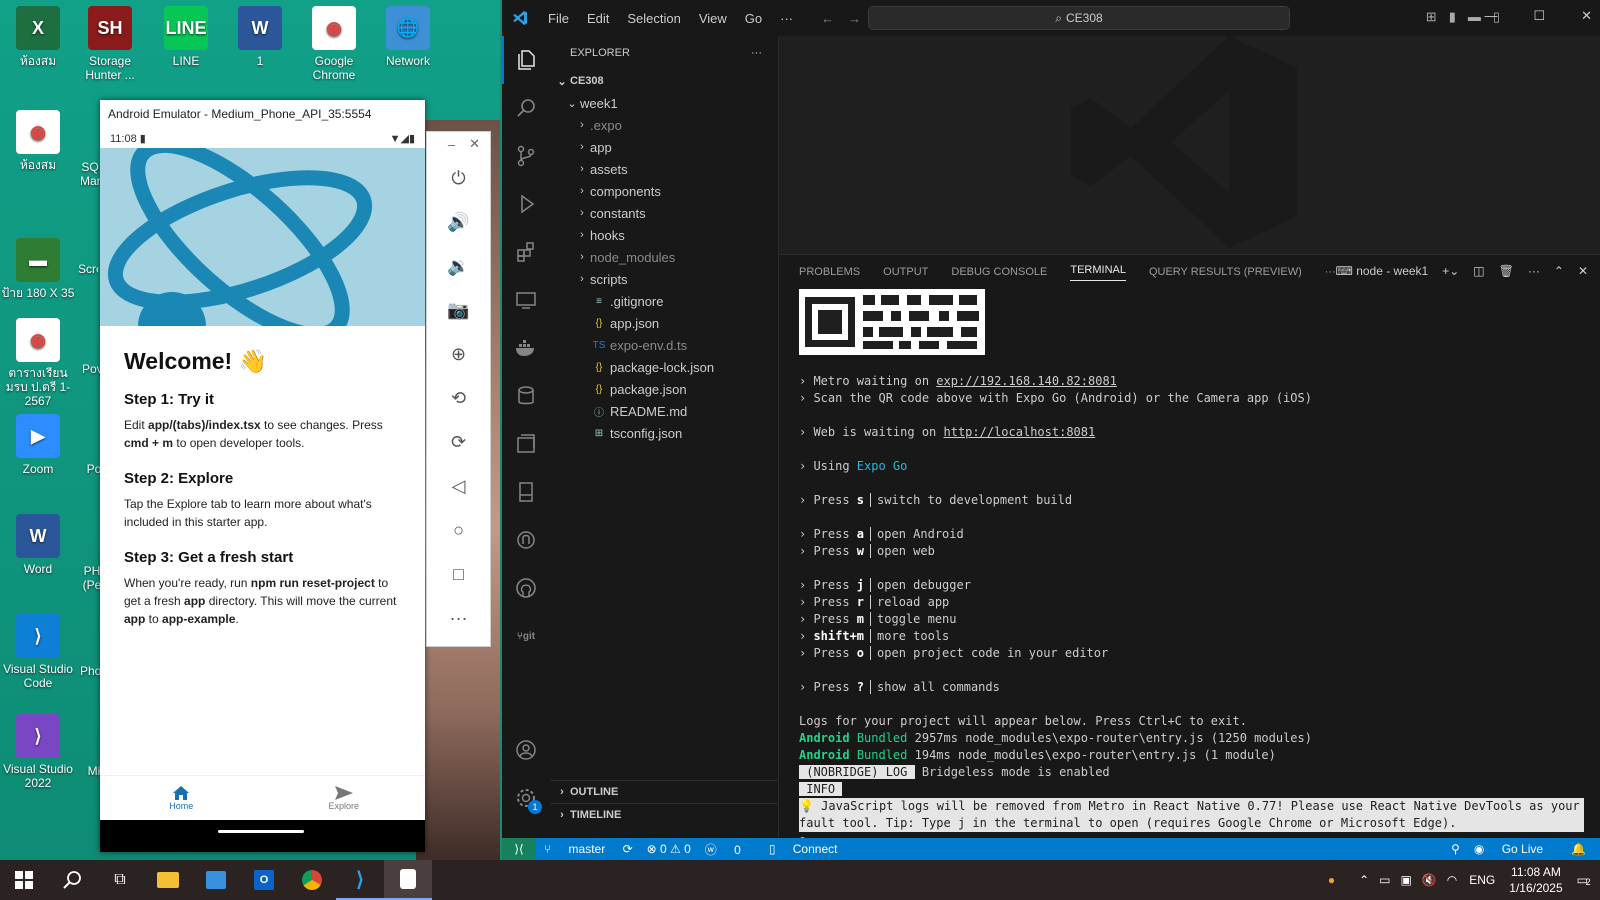 The width and height of the screenshot is (1600, 900). Describe the element at coordinates (24, 880) in the screenshot. I see `windows-start-icon` at that location.